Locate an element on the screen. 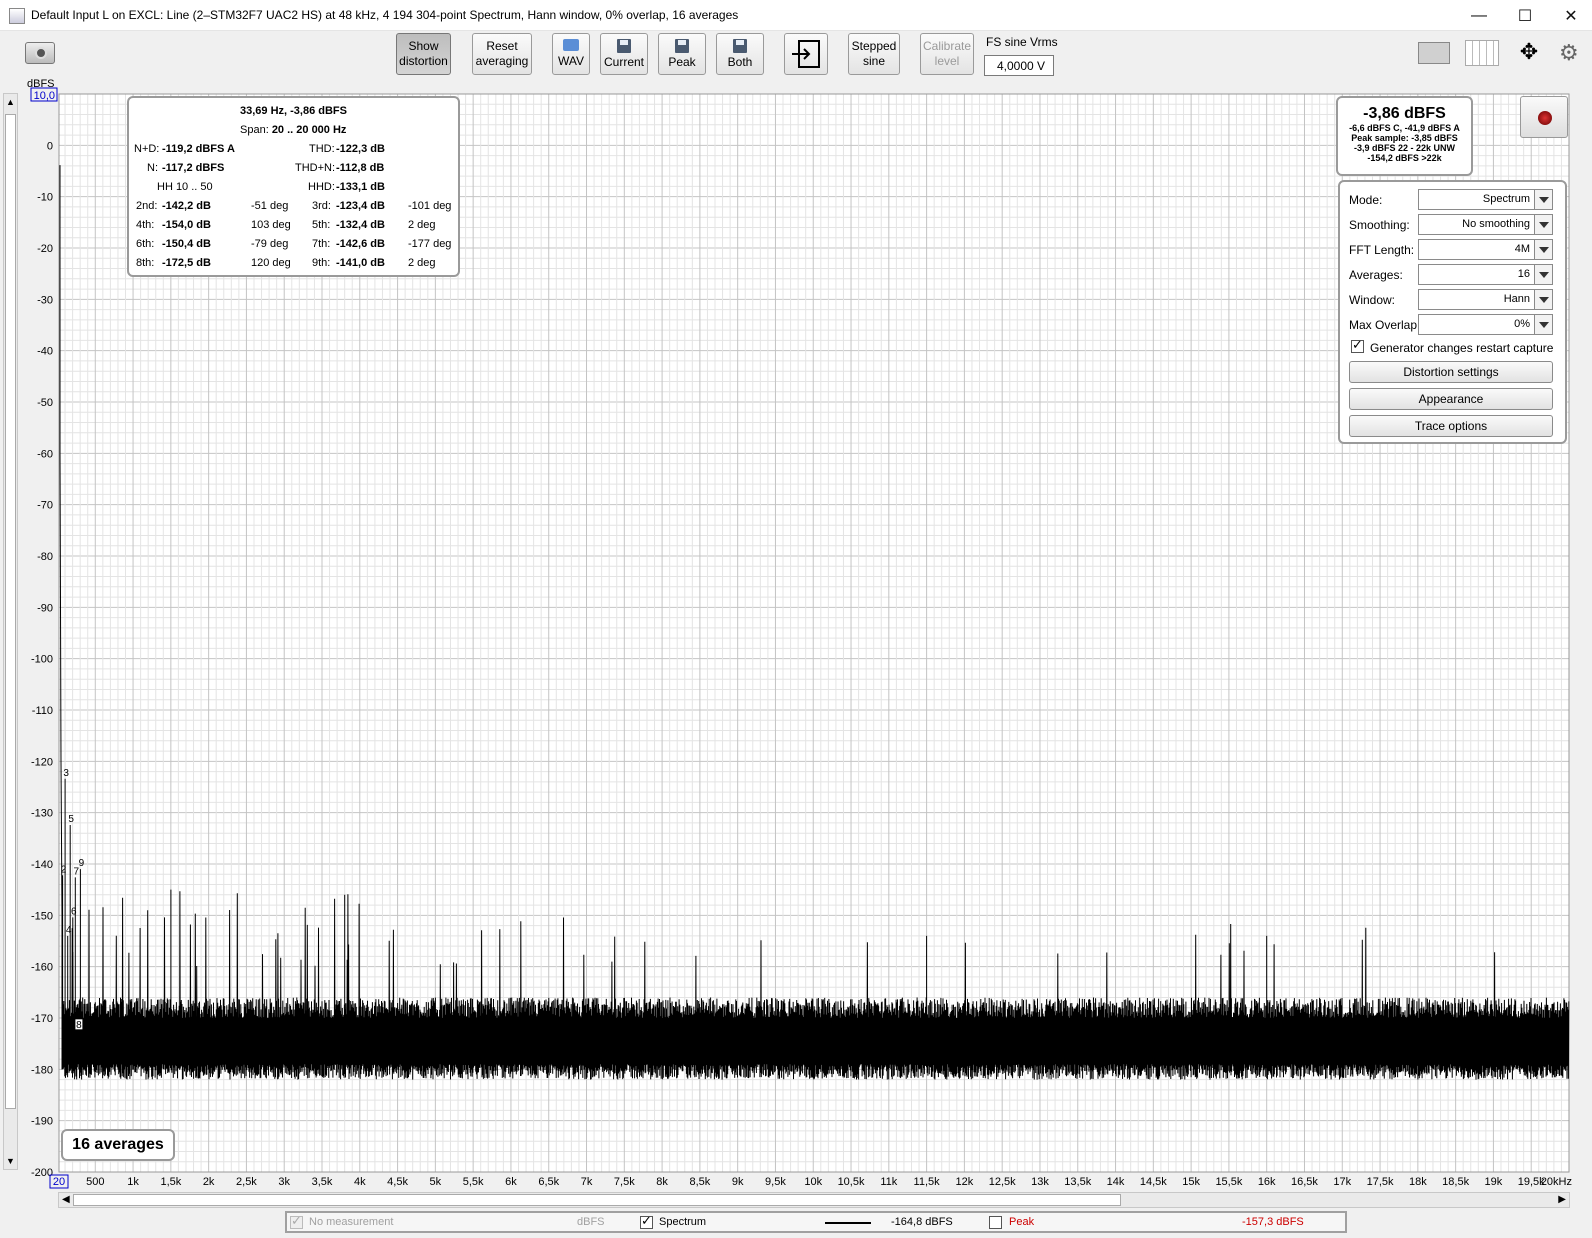 The image size is (1592, 1238). peak-checkbox is located at coordinates (995, 1222).